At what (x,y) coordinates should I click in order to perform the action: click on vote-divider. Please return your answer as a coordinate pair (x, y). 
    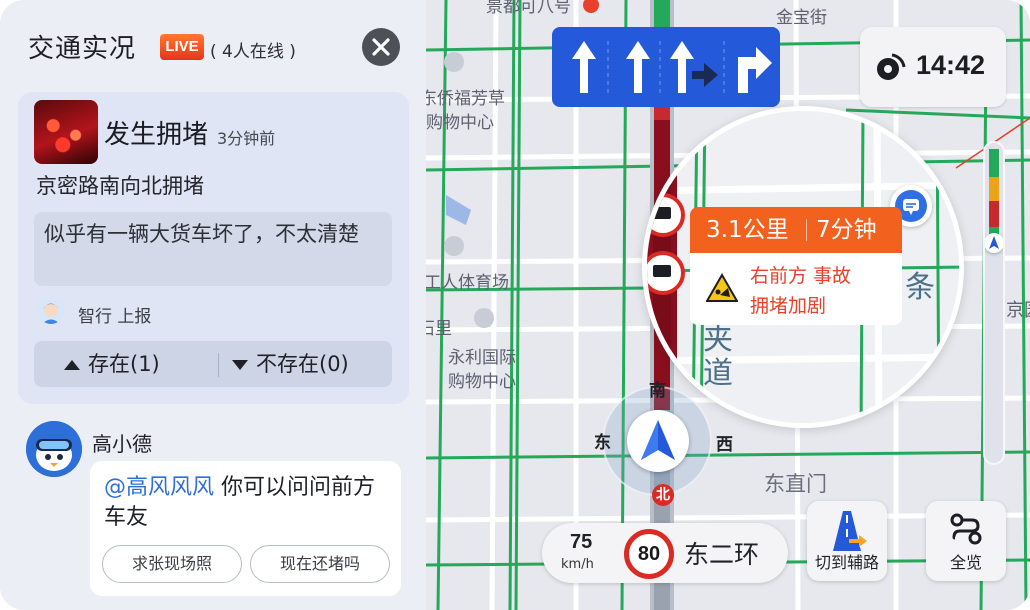
    Looking at the image, I should click on (218, 365).